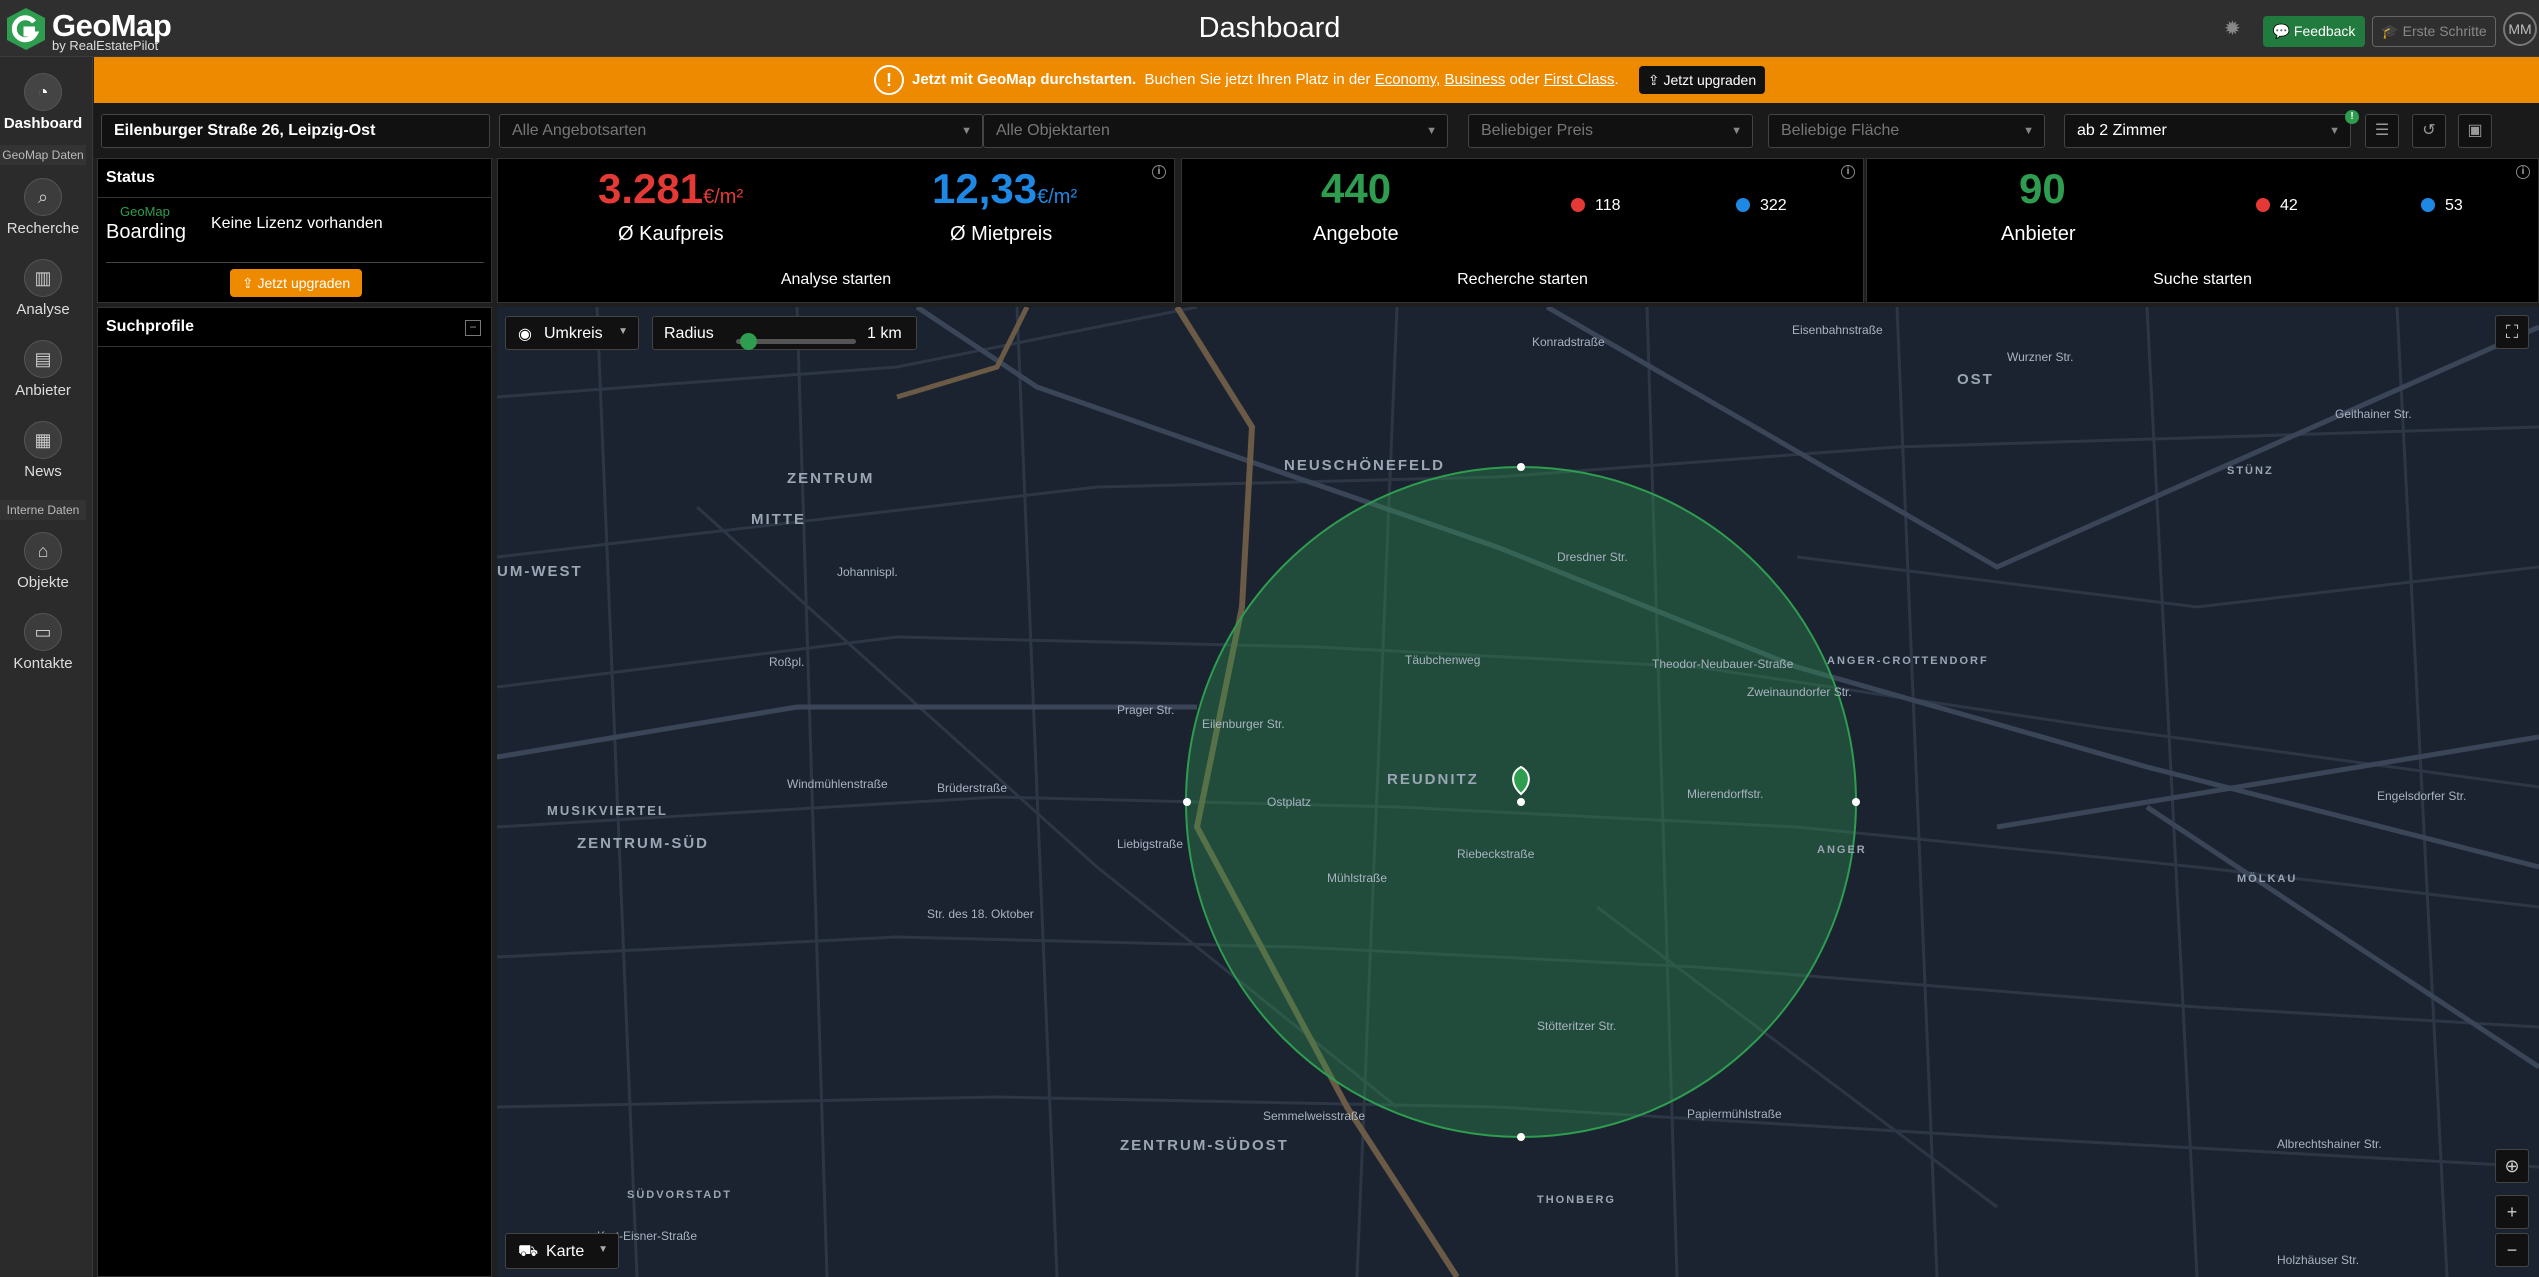  What do you see at coordinates (297, 223) in the screenshot?
I see `status-license: Keine Lizenz vorhanden` at bounding box center [297, 223].